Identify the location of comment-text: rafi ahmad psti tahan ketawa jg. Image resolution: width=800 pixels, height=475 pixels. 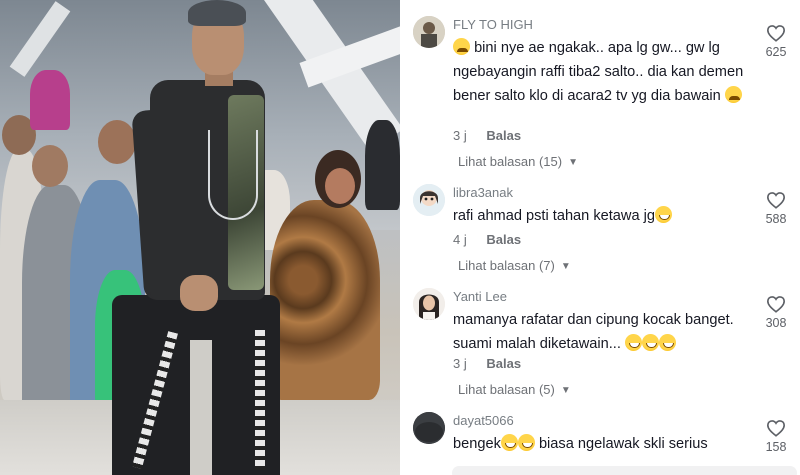
(603, 216).